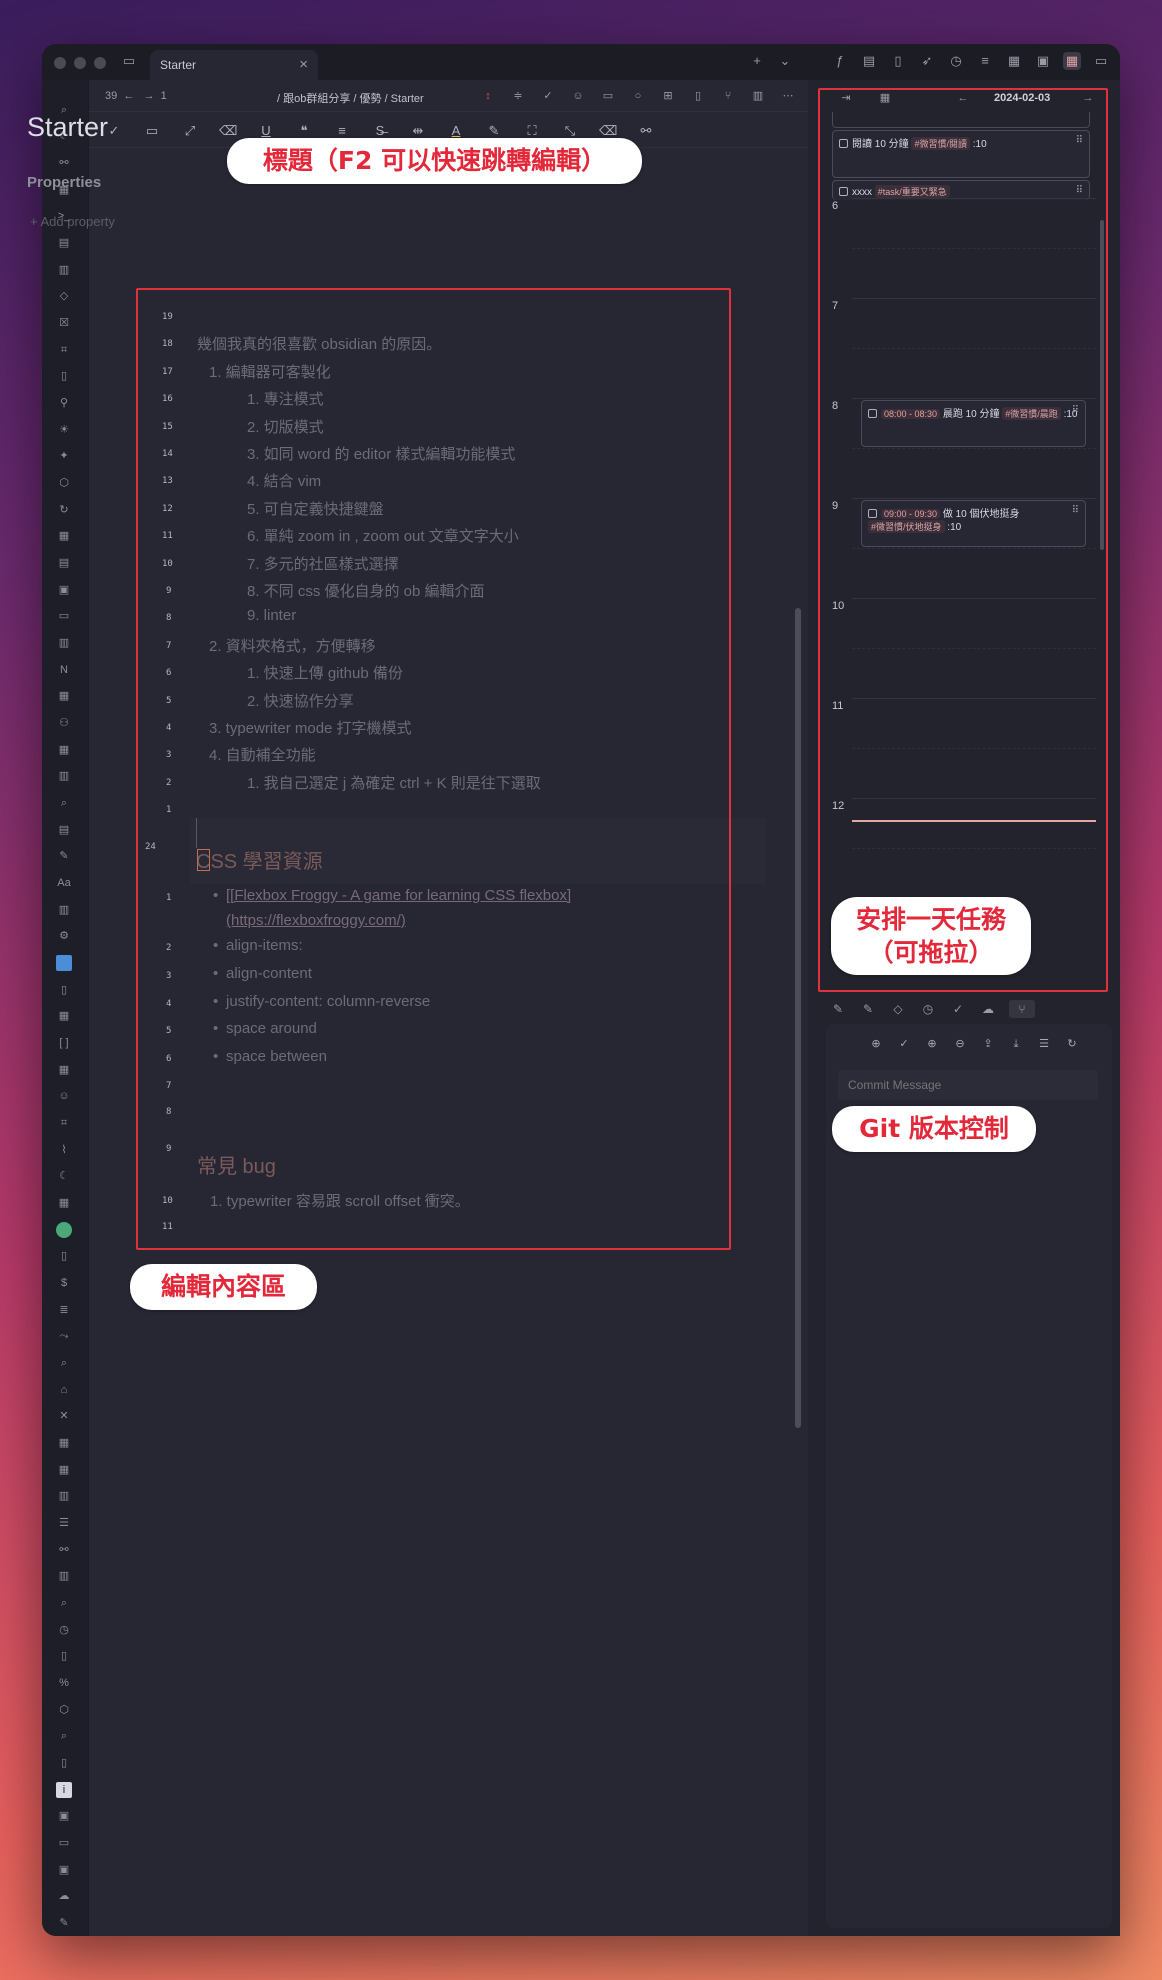  I want to click on draw-icon: ✎, so click(64, 856).